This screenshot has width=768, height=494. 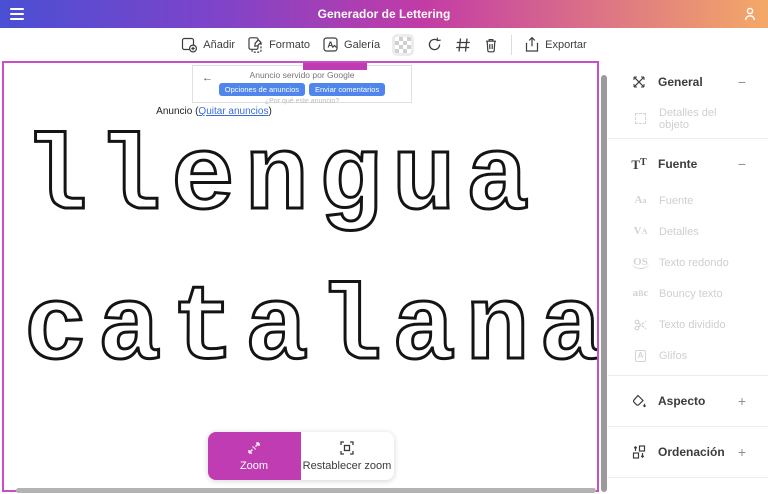 I want to click on glyphs-icon: A, so click(x=640, y=355).